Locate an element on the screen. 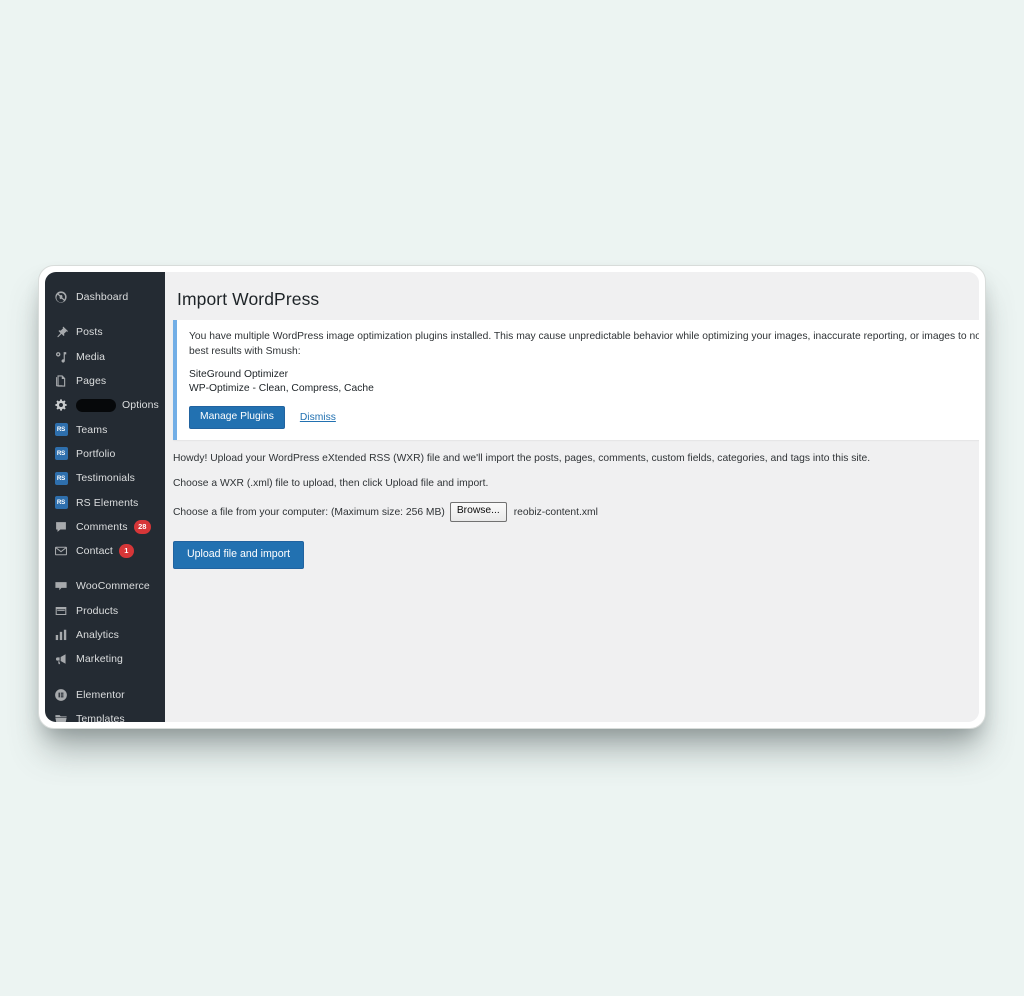 This screenshot has width=1024, height=996. notice-plugin-item: SiteGround Optimizer is located at coordinates (239, 374).